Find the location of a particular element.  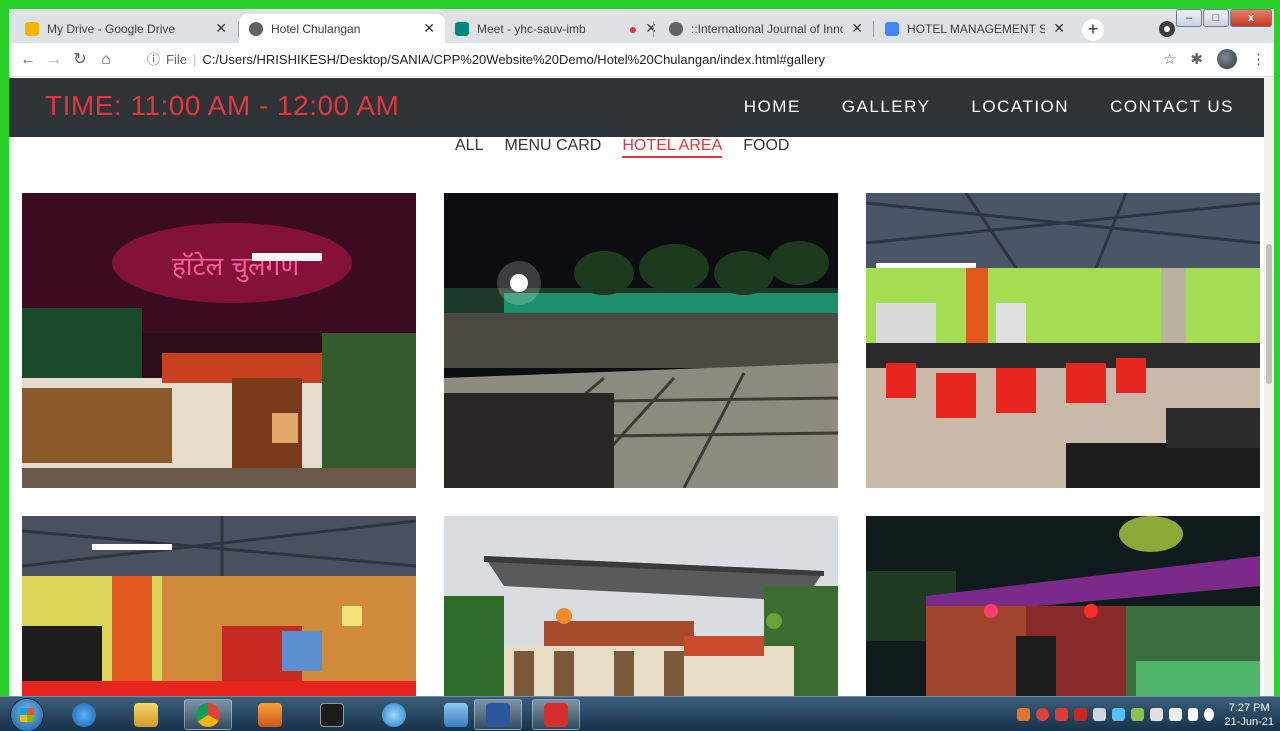

main-nav: HOME GALLERY LOCATION CONTACT US is located at coordinates (968, 107).